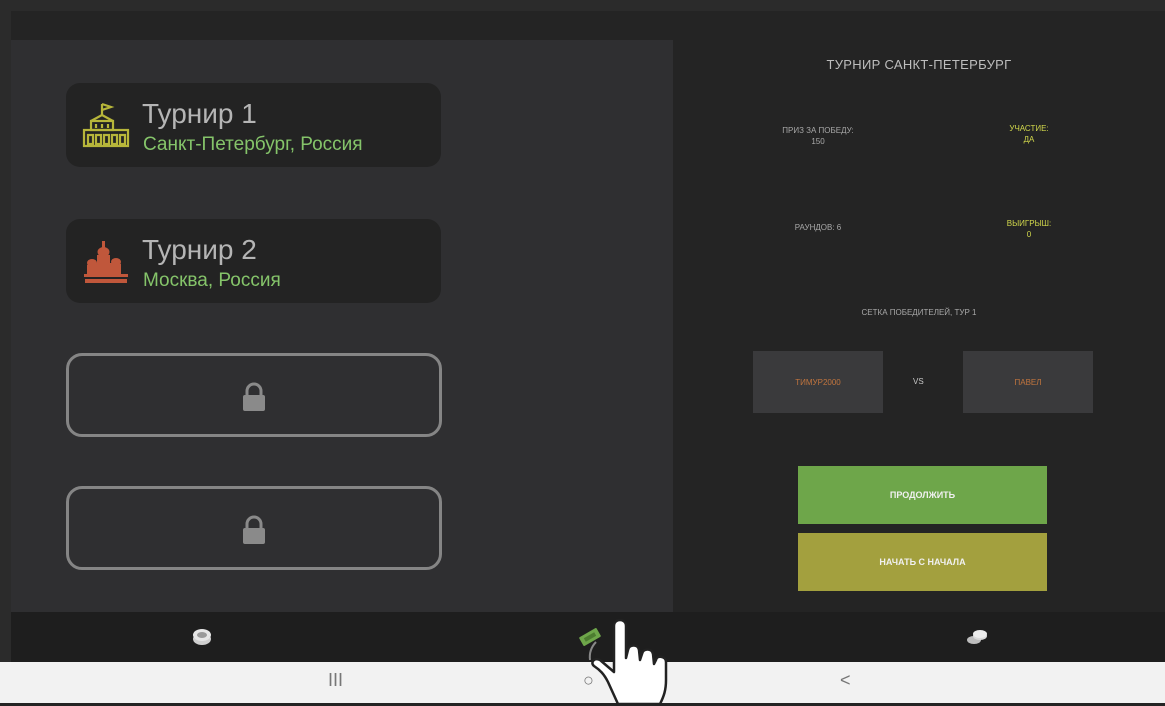  What do you see at coordinates (818, 130) in the screenshot?
I see `prize-label: ПРИЗ ЗА ПОБЕДУ:` at bounding box center [818, 130].